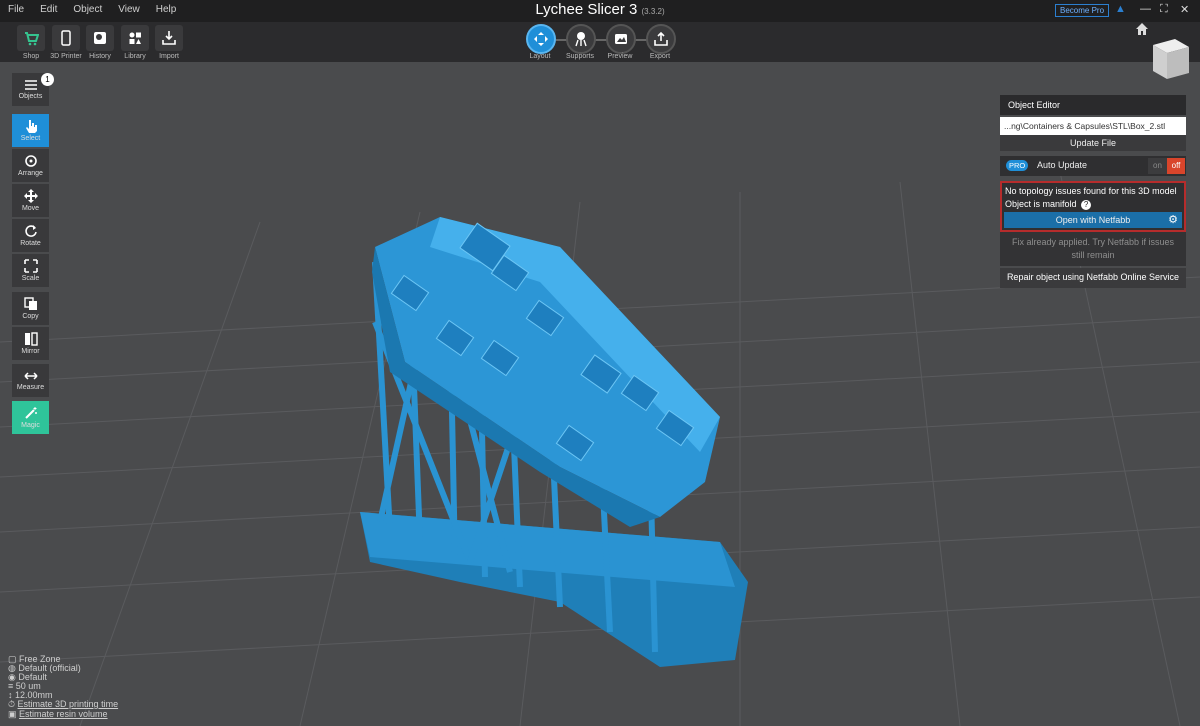 The height and width of the screenshot is (726, 1200). What do you see at coordinates (63, 714) in the screenshot?
I see `estimate-volume-link: Estimate resin volume` at bounding box center [63, 714].